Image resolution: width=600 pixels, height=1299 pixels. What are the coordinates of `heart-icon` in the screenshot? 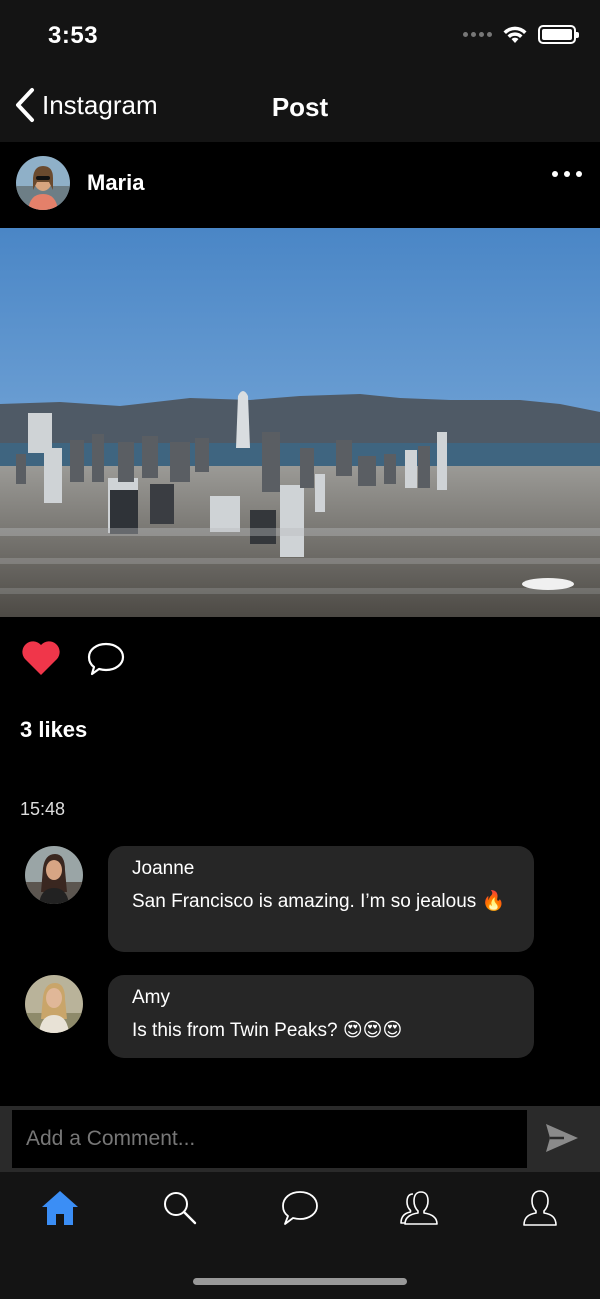 It's located at (41, 658).